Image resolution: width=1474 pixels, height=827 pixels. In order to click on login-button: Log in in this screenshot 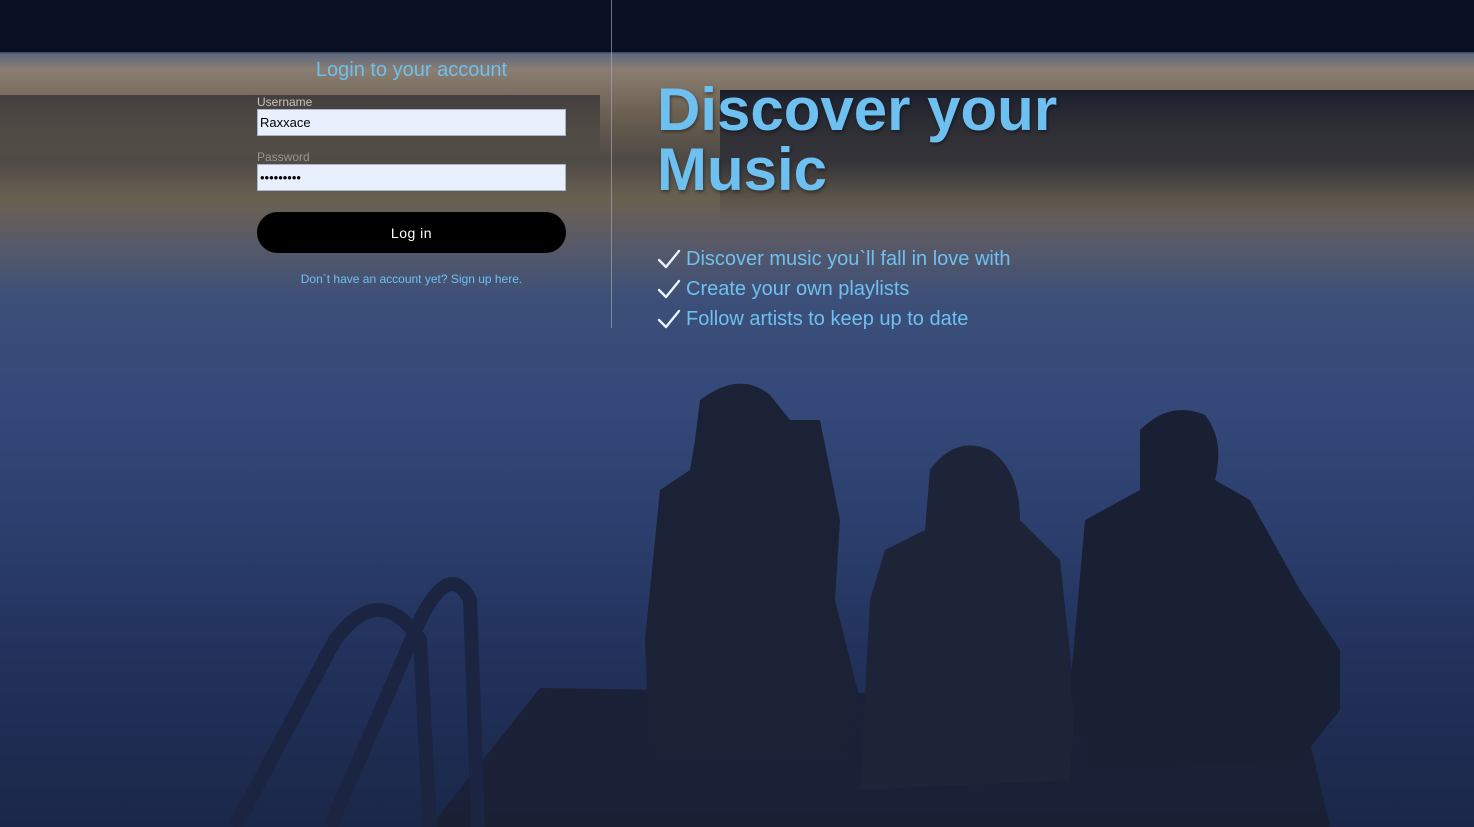, I will do `click(411, 232)`.